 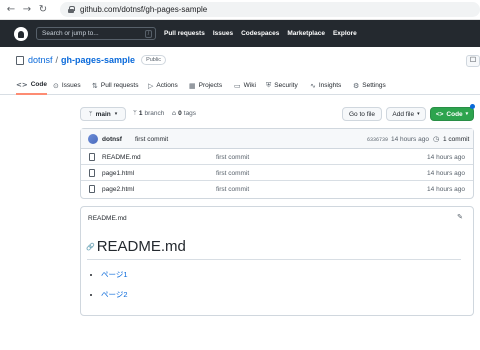 I want to click on list-item: ページ2, so click(x=114, y=294).